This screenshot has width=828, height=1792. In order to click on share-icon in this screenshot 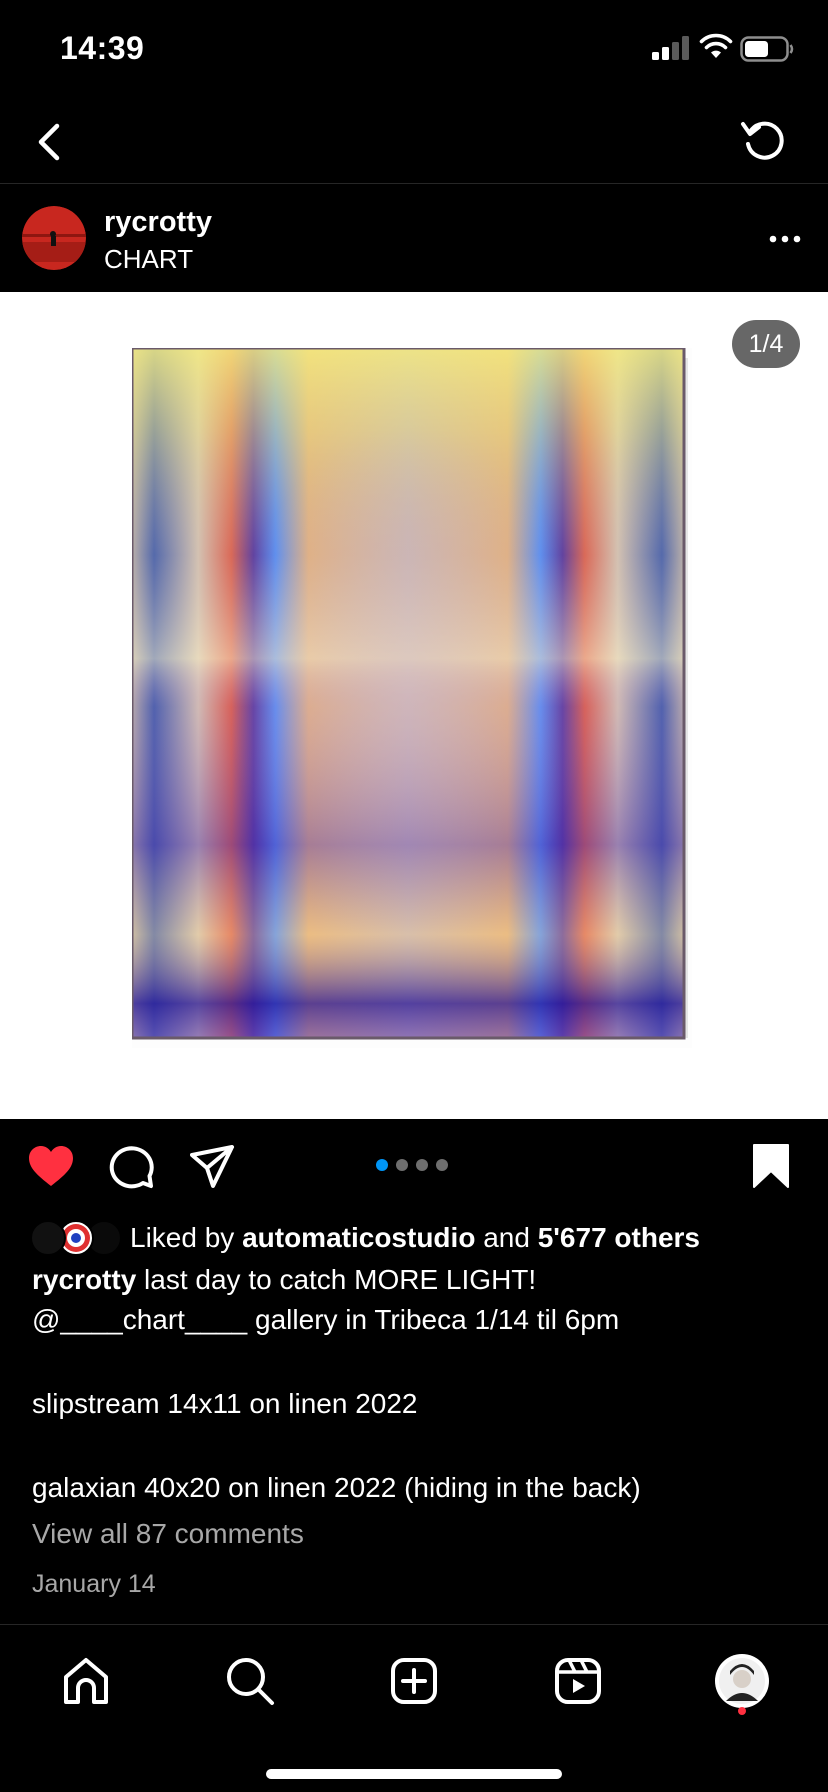, I will do `click(212, 1166)`.